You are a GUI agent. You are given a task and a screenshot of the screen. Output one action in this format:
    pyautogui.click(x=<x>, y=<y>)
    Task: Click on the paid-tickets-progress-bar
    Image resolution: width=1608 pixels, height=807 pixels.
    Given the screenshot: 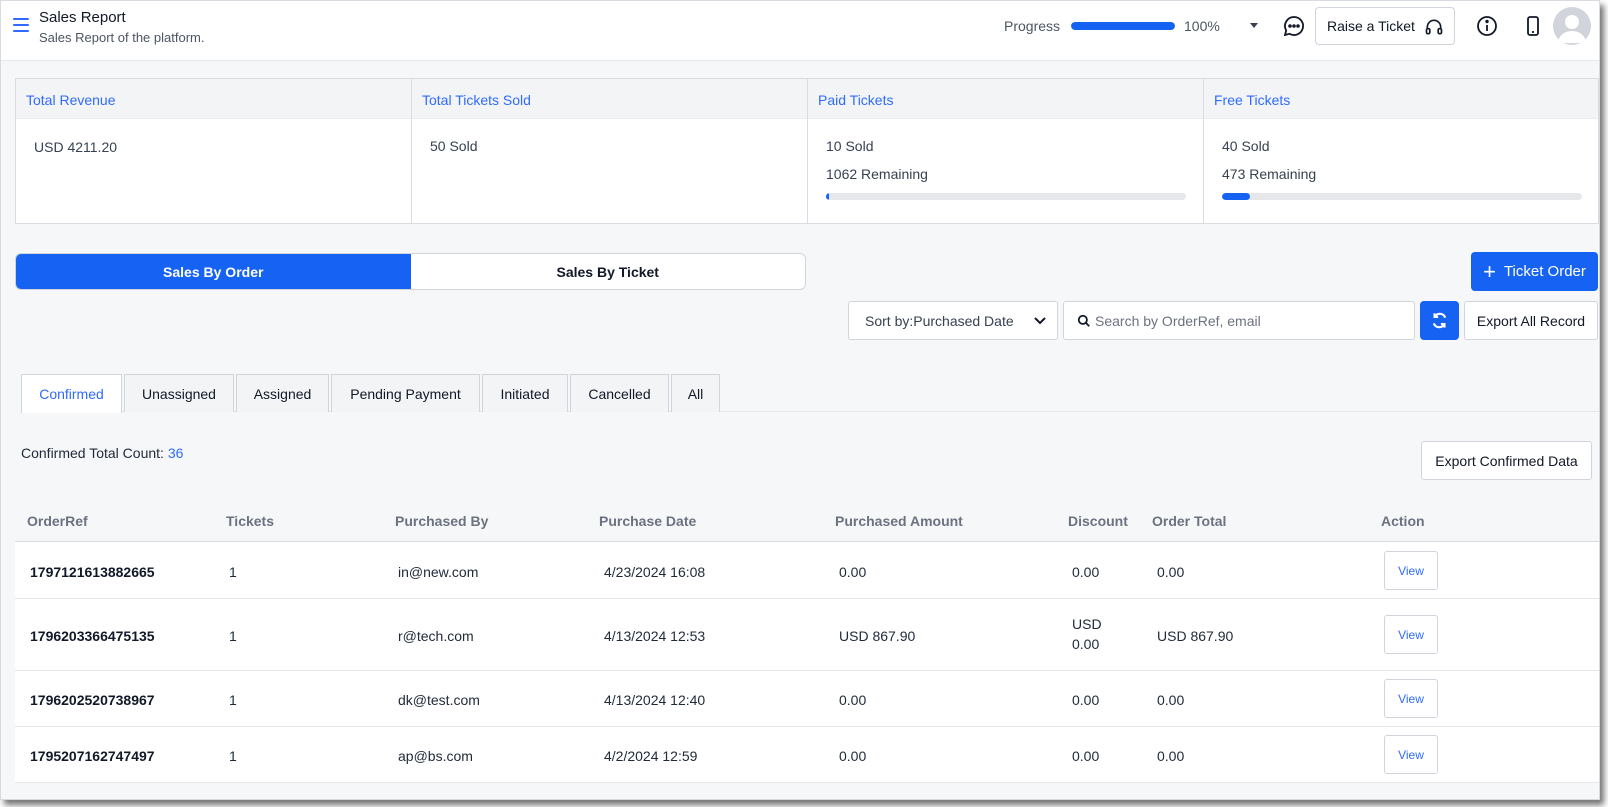 What is the action you would take?
    pyautogui.click(x=1006, y=196)
    